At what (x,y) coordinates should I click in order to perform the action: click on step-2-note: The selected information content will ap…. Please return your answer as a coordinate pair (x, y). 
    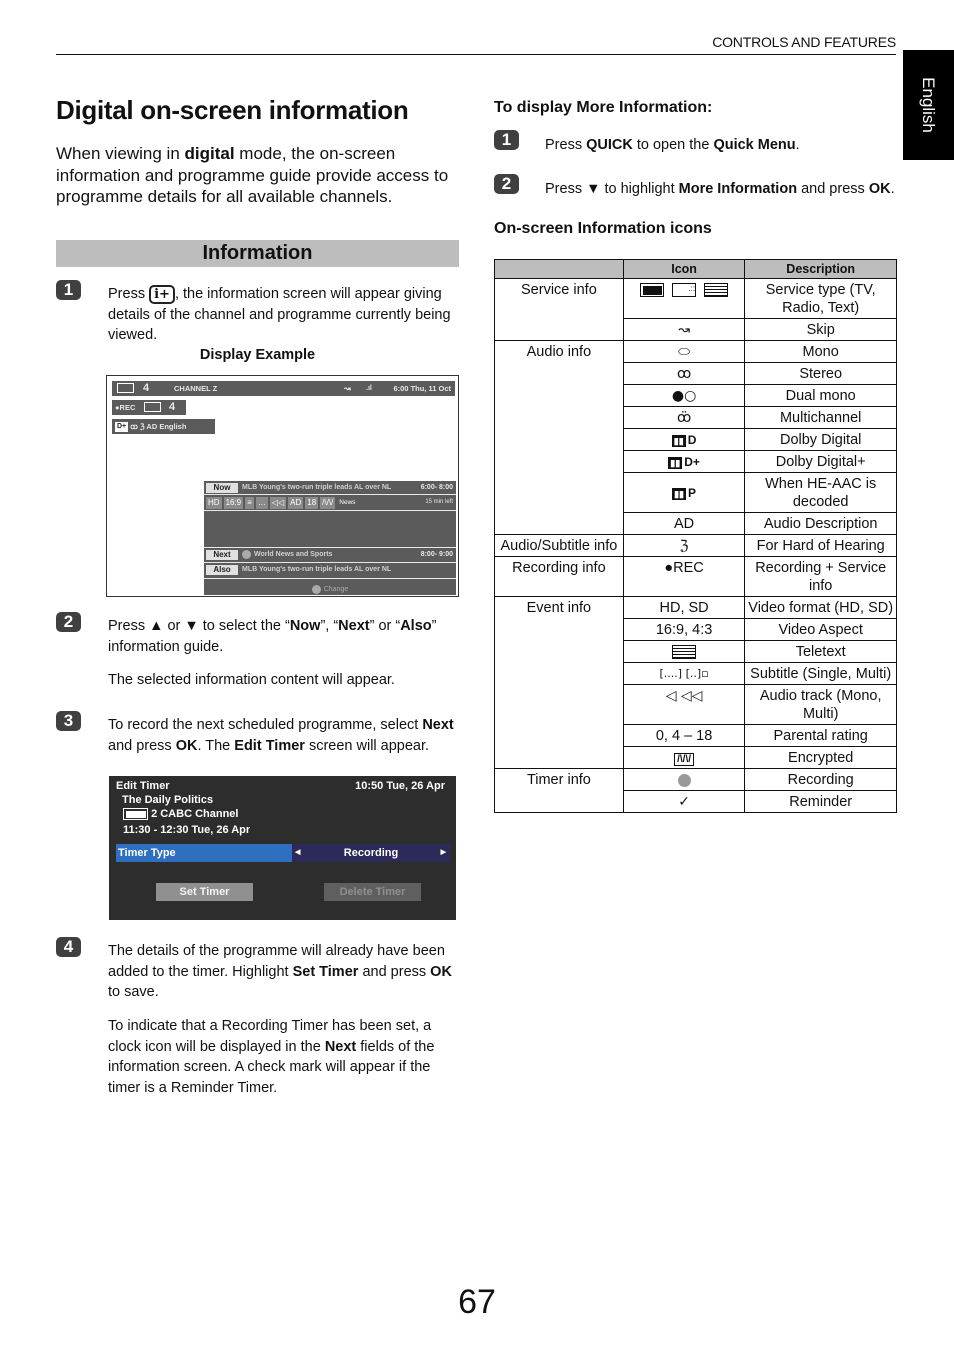
    Looking at the image, I should click on (251, 680).